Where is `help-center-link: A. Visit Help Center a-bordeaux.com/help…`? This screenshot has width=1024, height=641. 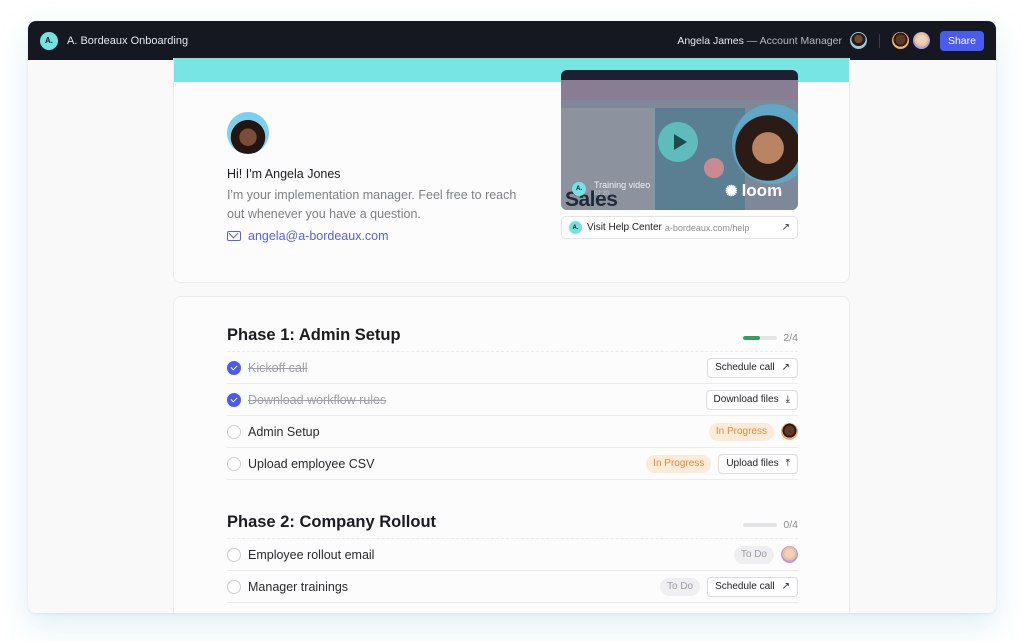 help-center-link: A. Visit Help Center a-bordeaux.com/help… is located at coordinates (679, 227).